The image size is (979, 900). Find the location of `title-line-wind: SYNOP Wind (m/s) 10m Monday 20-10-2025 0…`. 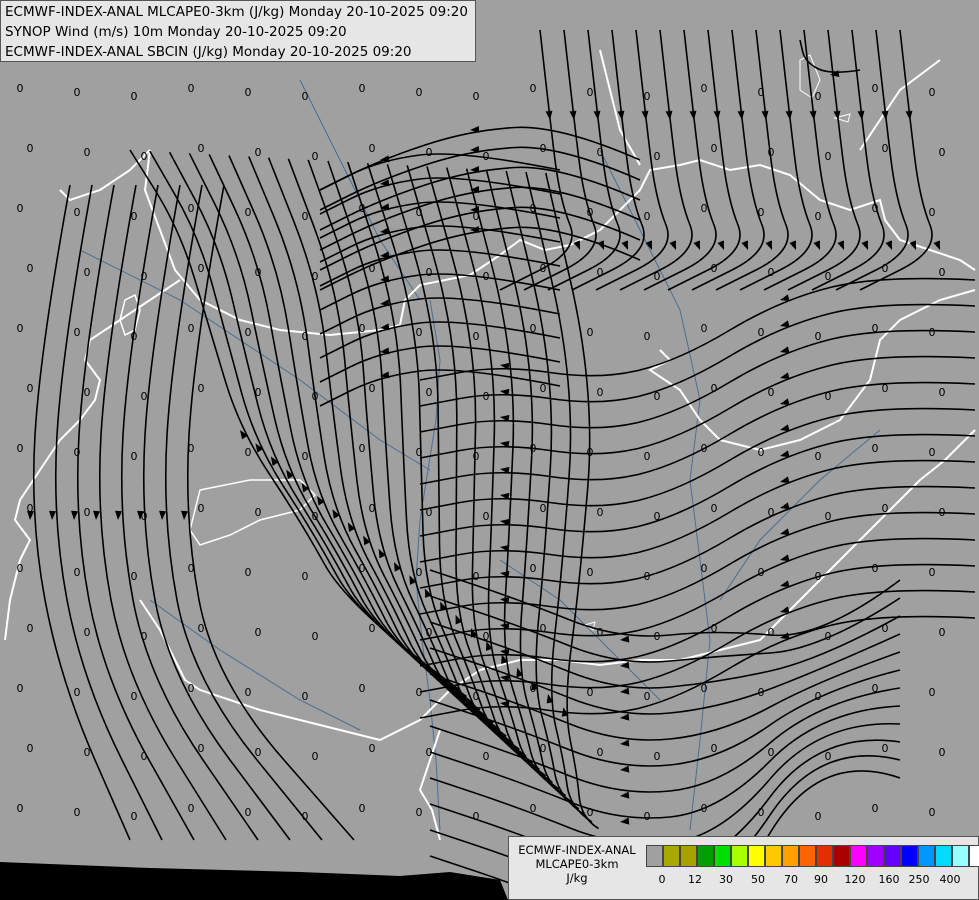

title-line-wind: SYNOP Wind (m/s) 10m Monday 20-10-2025 0… is located at coordinates (176, 32).